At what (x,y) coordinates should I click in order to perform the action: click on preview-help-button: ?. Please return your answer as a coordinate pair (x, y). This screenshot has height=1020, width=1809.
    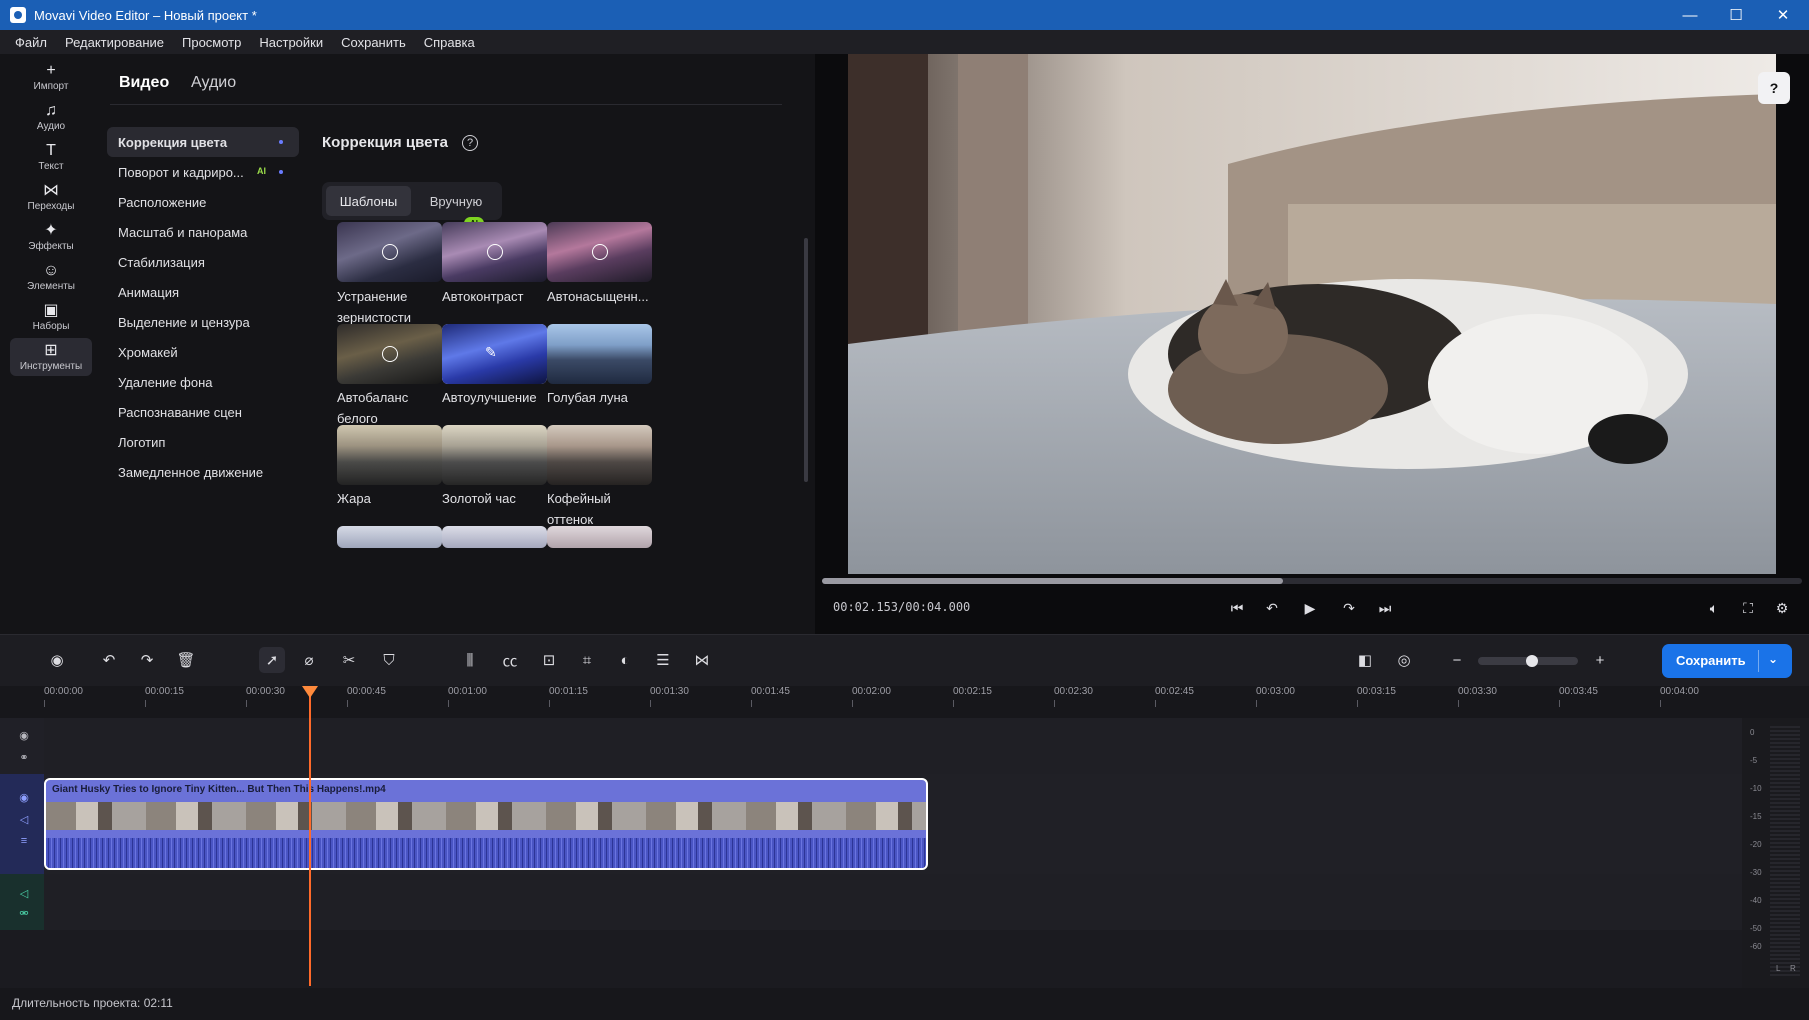
    Looking at the image, I should click on (1774, 88).